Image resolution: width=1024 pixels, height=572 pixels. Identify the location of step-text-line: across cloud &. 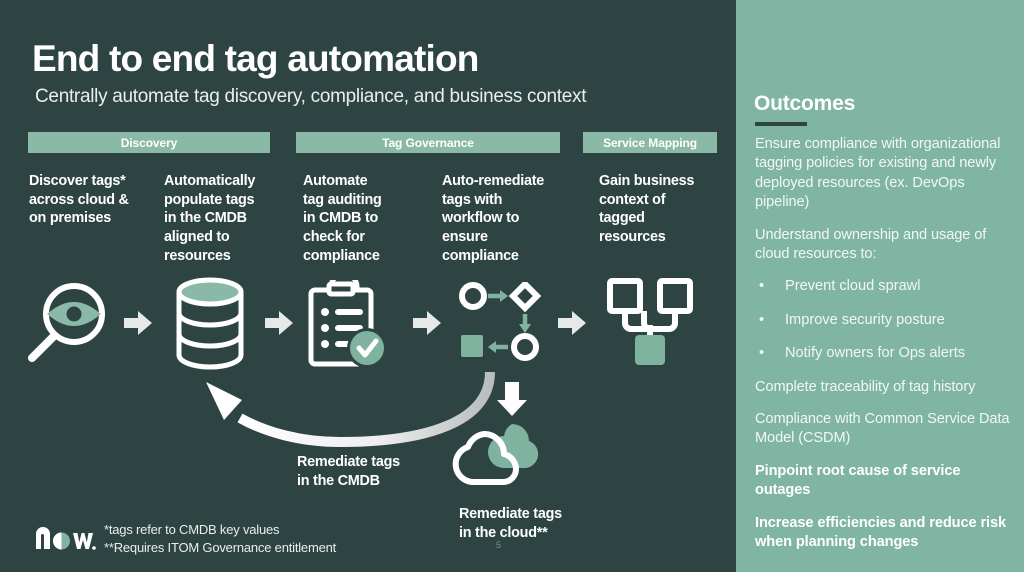
(79, 199).